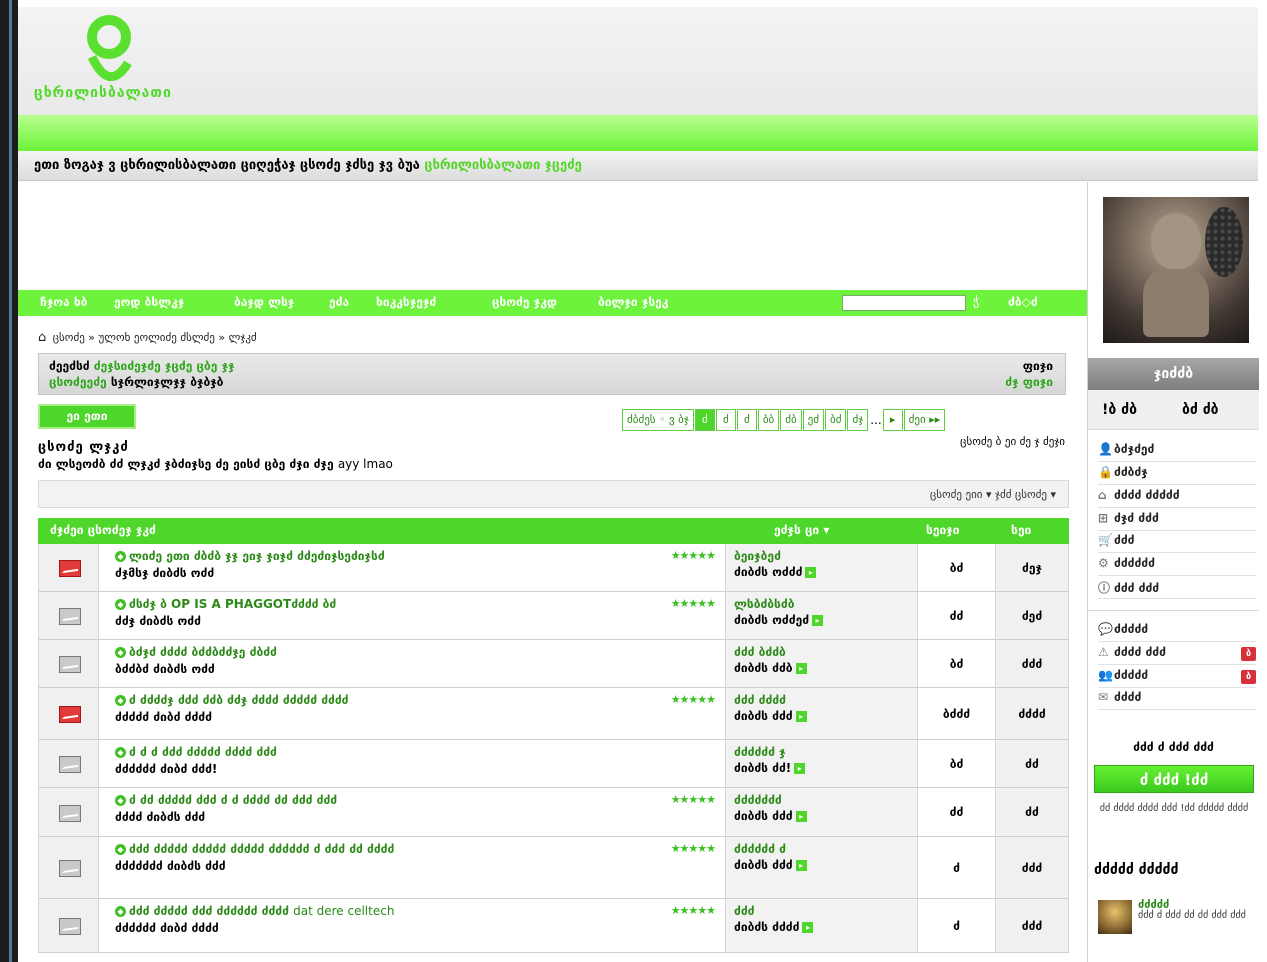  I want to click on info-line-2-label: ცსოძეეძე, so click(78, 382).